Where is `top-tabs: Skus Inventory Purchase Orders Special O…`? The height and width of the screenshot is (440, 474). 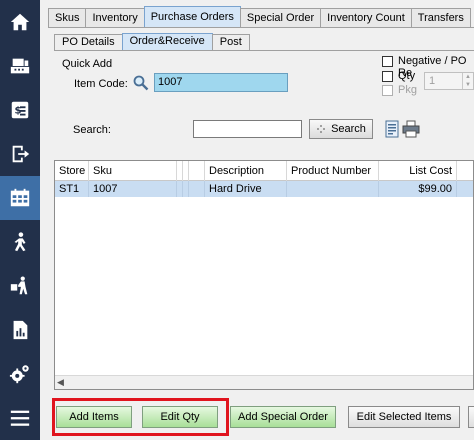 top-tabs: Skus Inventory Purchase Orders Special O… is located at coordinates (259, 17).